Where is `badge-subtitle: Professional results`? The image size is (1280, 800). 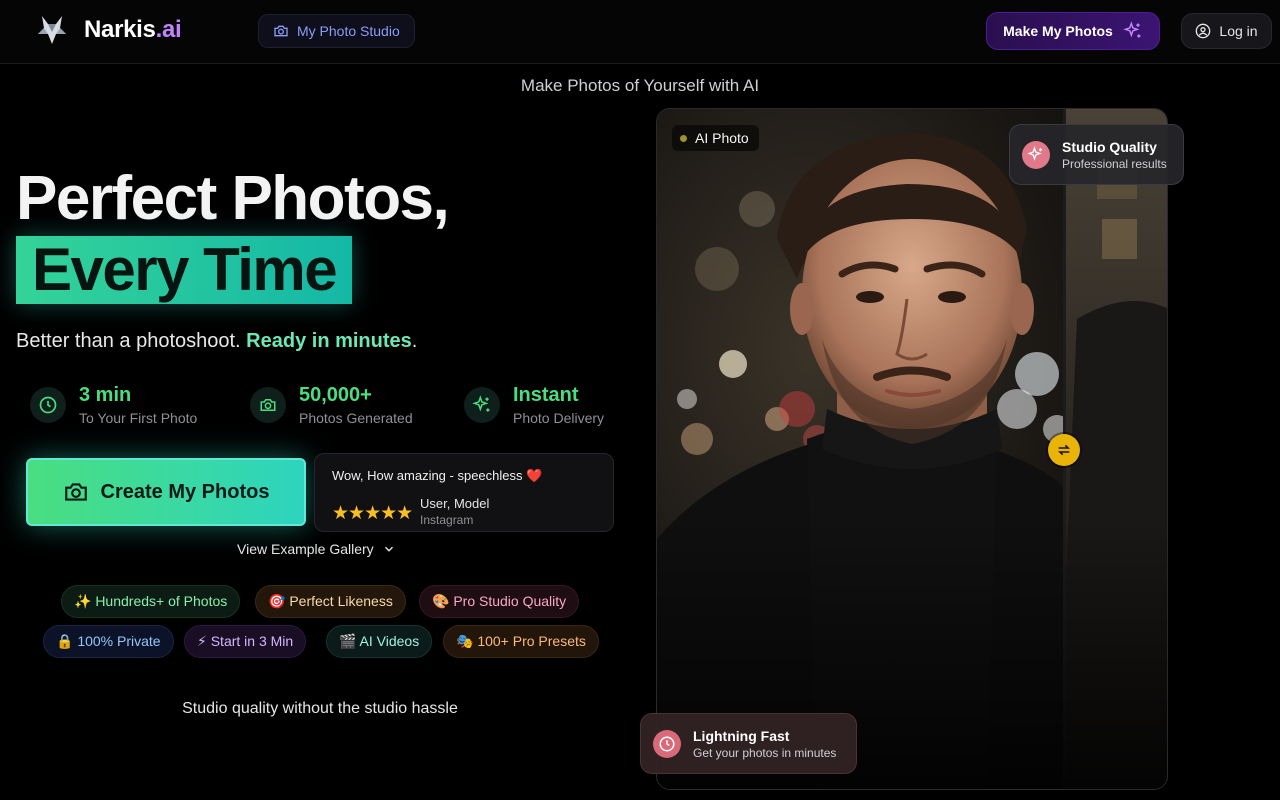
badge-subtitle: Professional results is located at coordinates (1114, 163).